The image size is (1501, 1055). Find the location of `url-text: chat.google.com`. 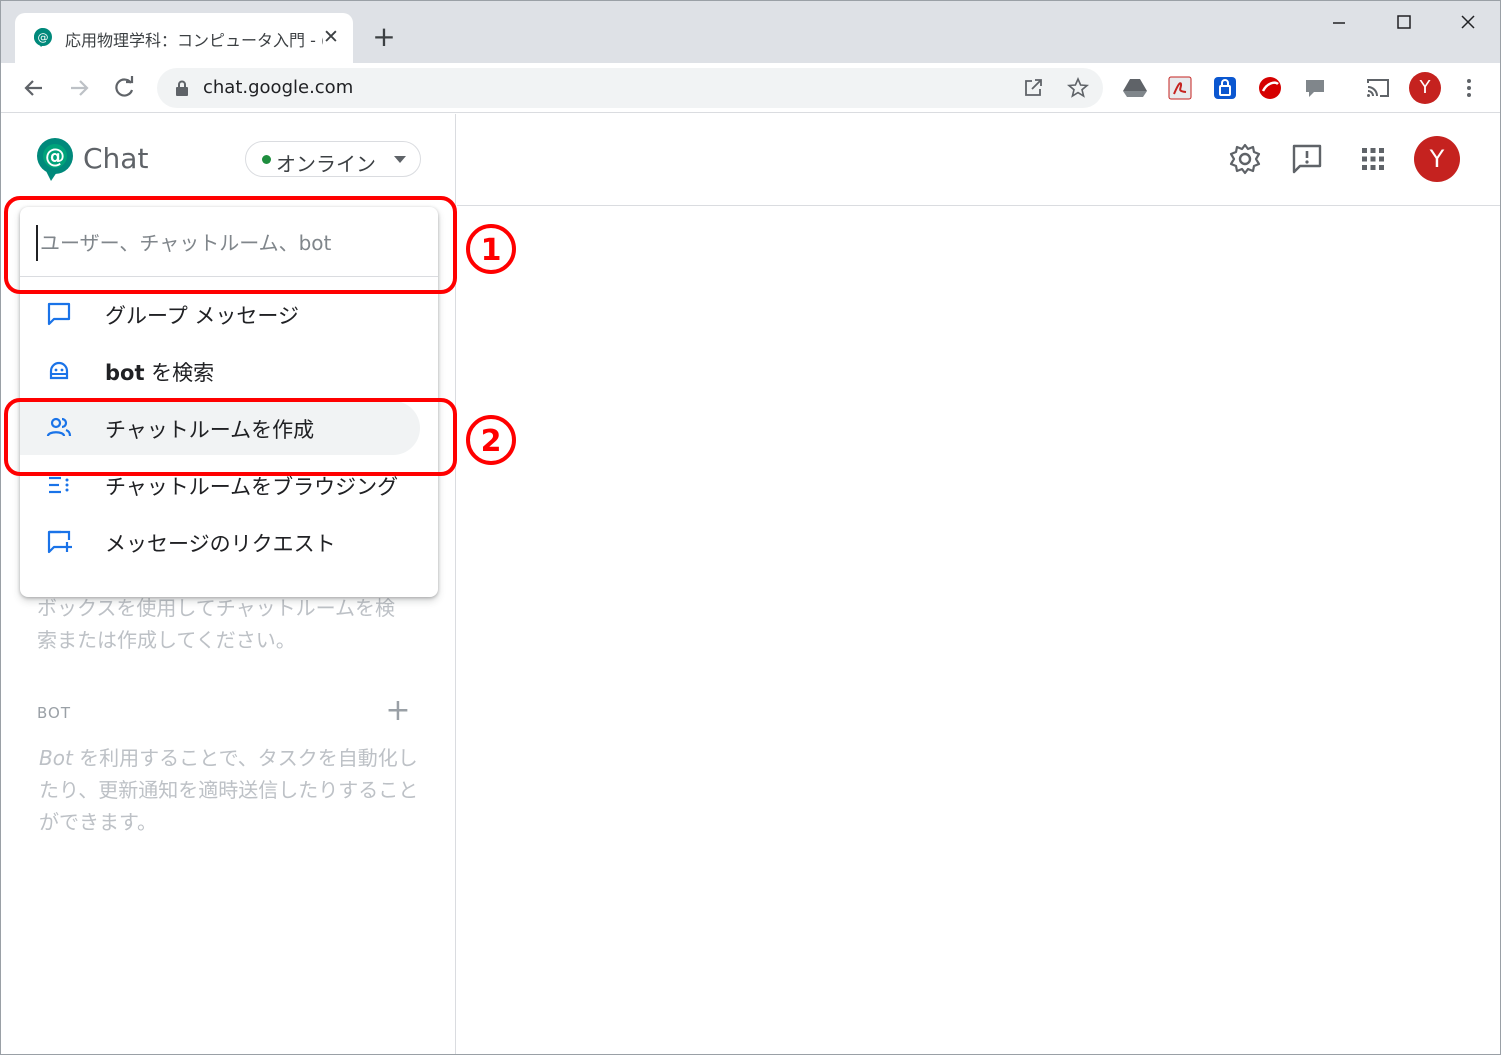

url-text: chat.google.com is located at coordinates (278, 87).